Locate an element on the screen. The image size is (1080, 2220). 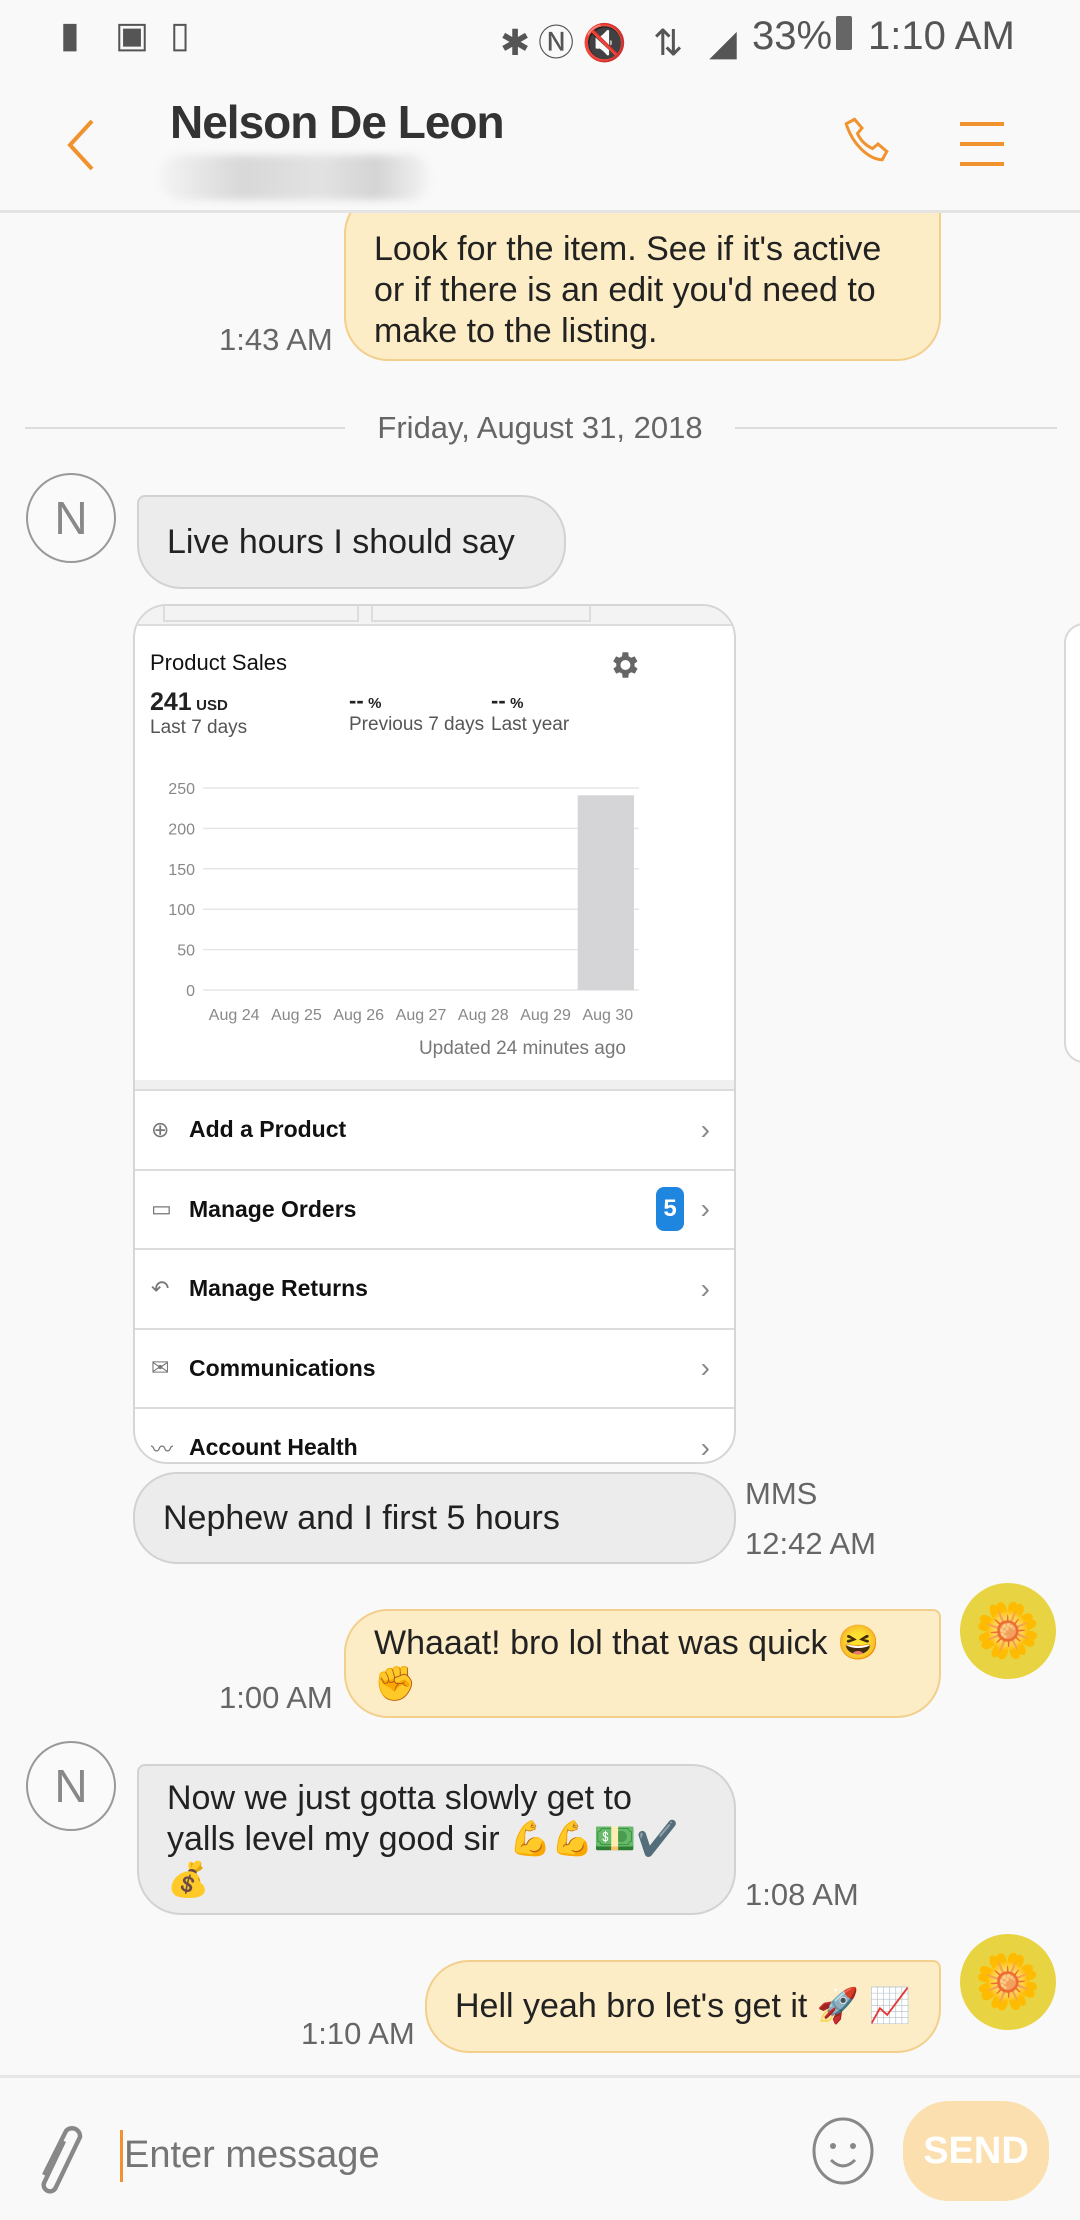
menu-label: Manage Returns is located at coordinates (278, 1288).